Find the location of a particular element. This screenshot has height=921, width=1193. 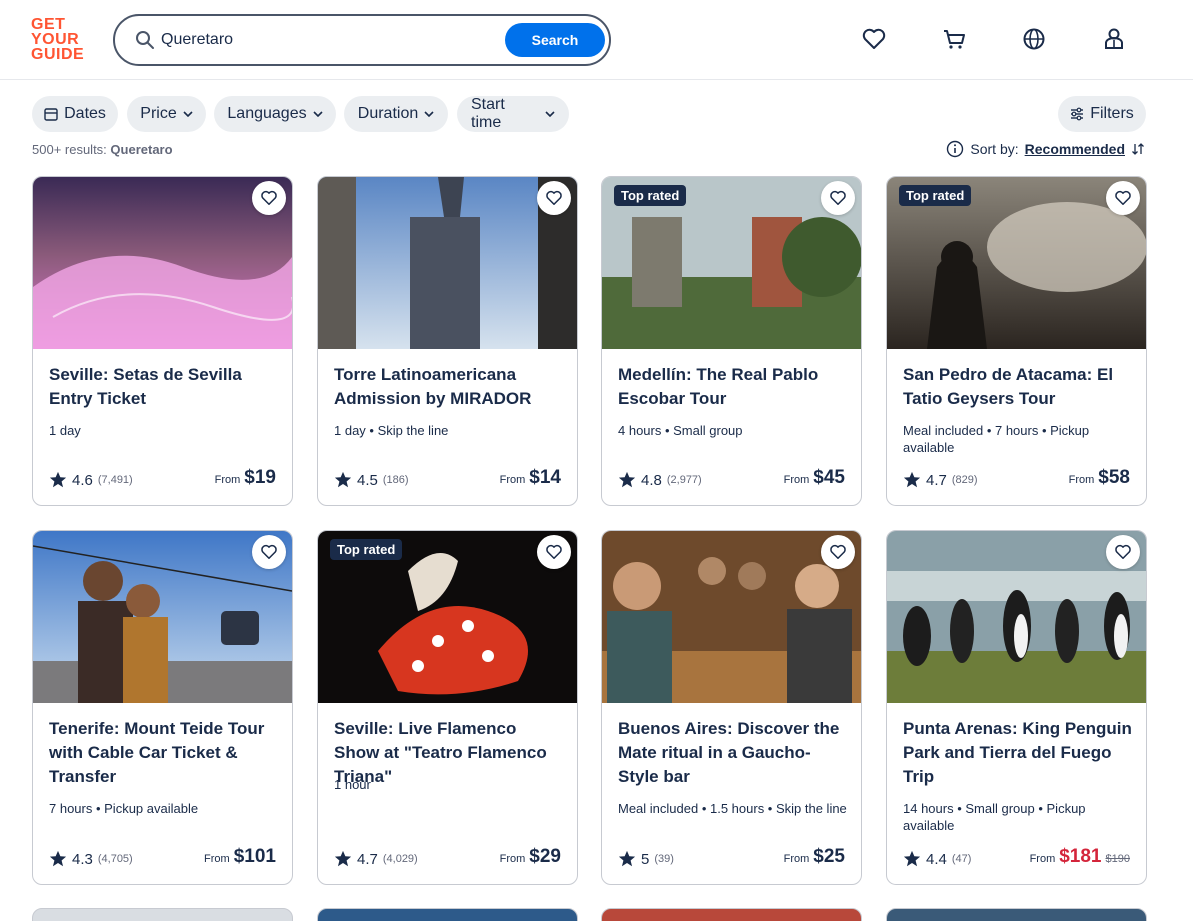

filter-dates-label: Dates is located at coordinates (85, 113).